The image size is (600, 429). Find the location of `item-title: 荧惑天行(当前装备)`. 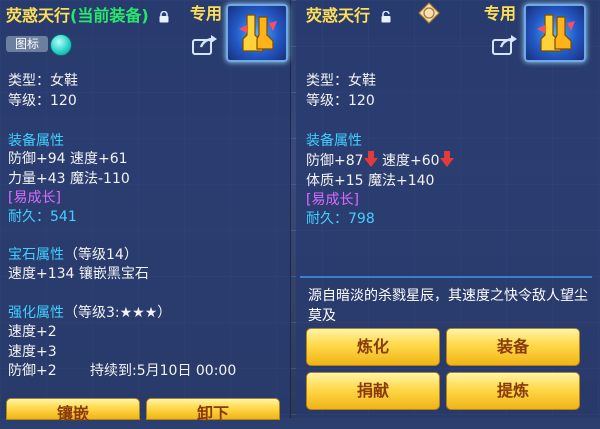

item-title: 荧惑天行(当前装备) is located at coordinates (88, 14).